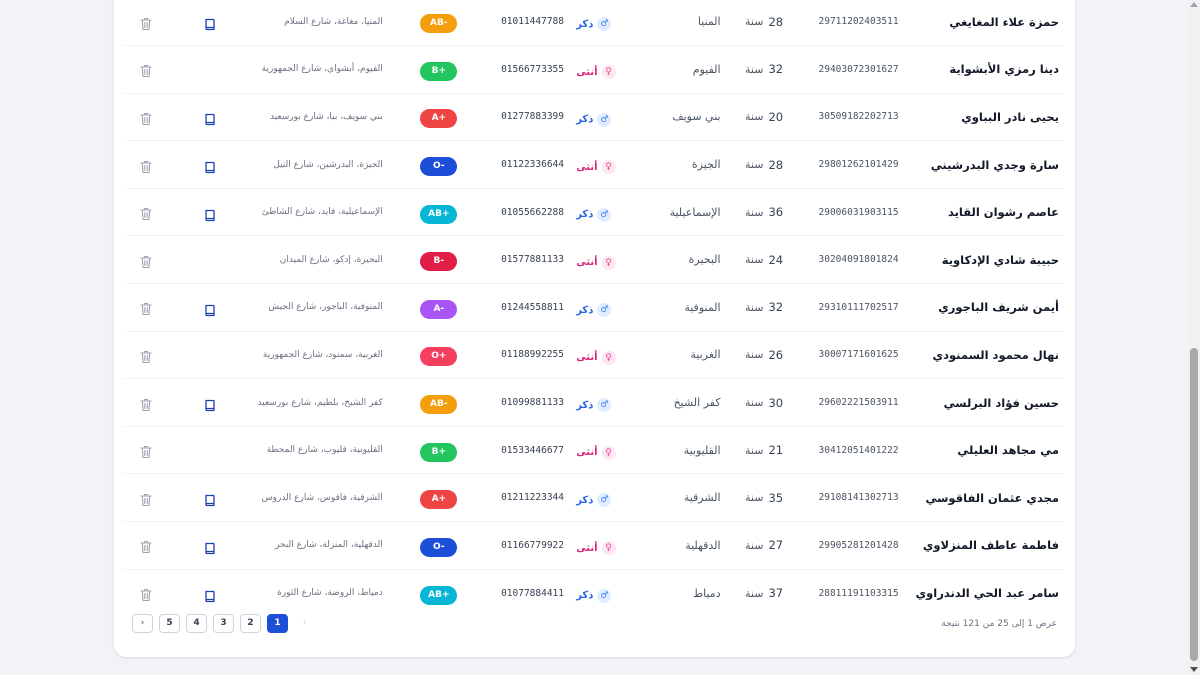  I want to click on blood-type-cell: AB+, so click(438, 212).